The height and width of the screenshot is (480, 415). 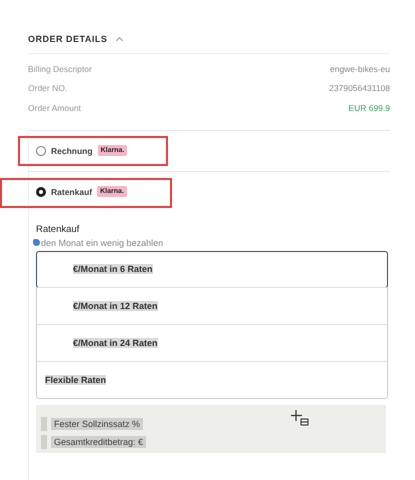 I want to click on installment-option: €/Monat in 6 Raten, so click(x=212, y=269).